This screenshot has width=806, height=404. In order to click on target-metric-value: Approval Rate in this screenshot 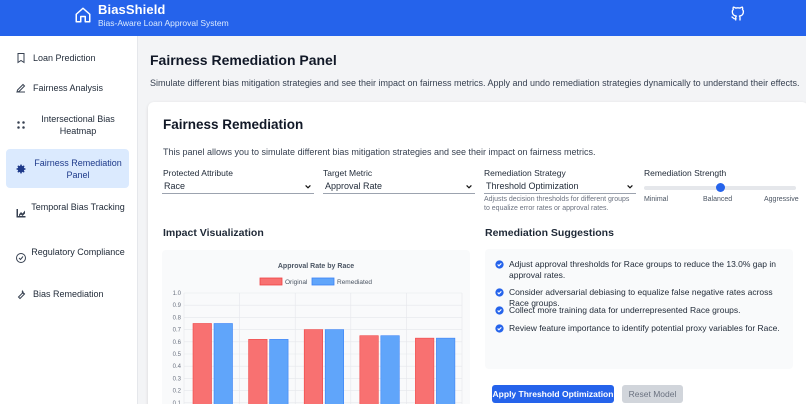, I will do `click(354, 186)`.